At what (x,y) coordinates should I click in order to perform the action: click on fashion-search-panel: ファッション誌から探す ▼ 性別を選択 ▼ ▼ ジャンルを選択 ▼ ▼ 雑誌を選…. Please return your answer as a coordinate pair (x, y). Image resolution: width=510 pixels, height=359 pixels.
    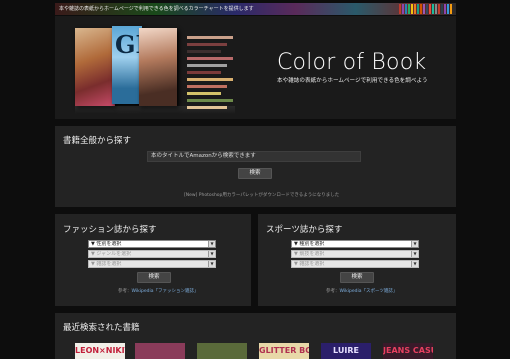
    Looking at the image, I should click on (153, 260).